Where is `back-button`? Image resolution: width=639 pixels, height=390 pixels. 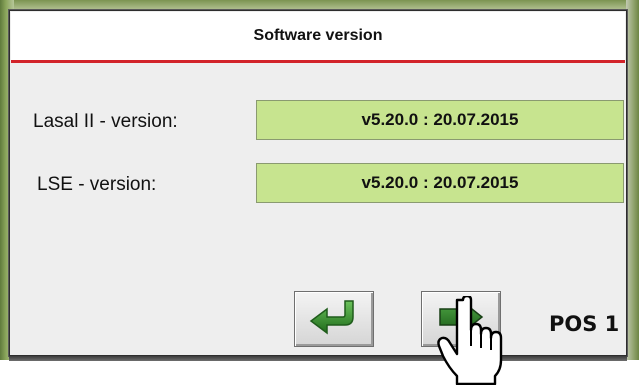
back-button is located at coordinates (334, 319).